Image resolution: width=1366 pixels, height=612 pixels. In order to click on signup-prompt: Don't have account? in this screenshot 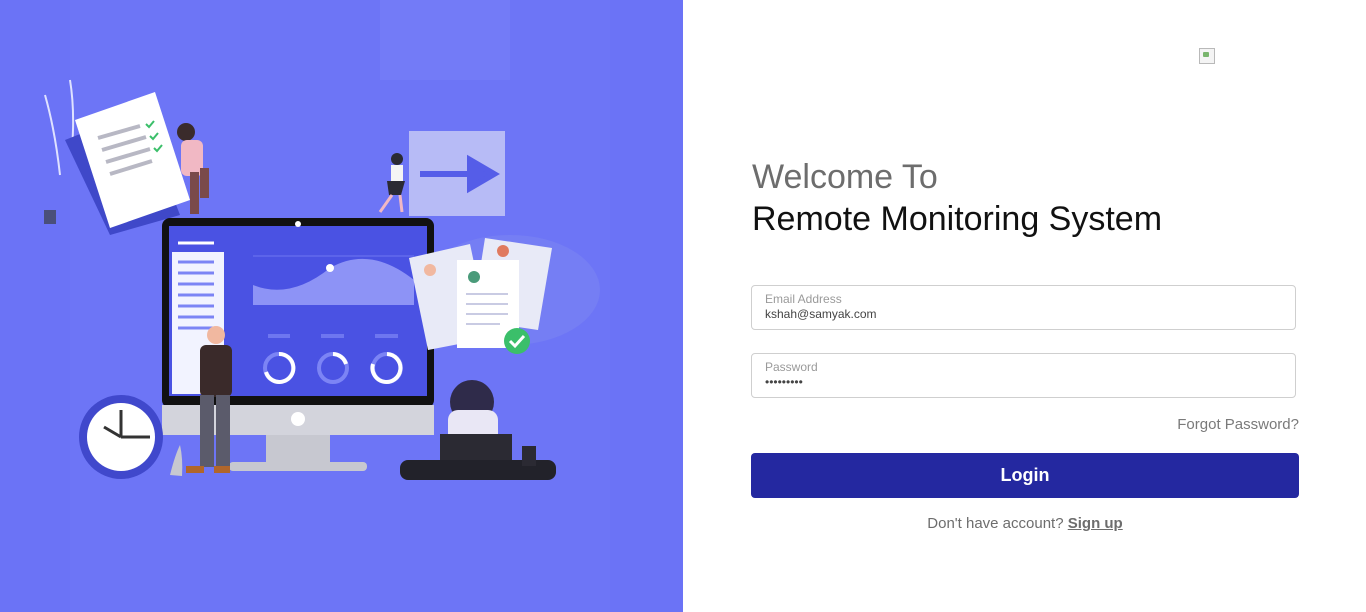, I will do `click(997, 523)`.